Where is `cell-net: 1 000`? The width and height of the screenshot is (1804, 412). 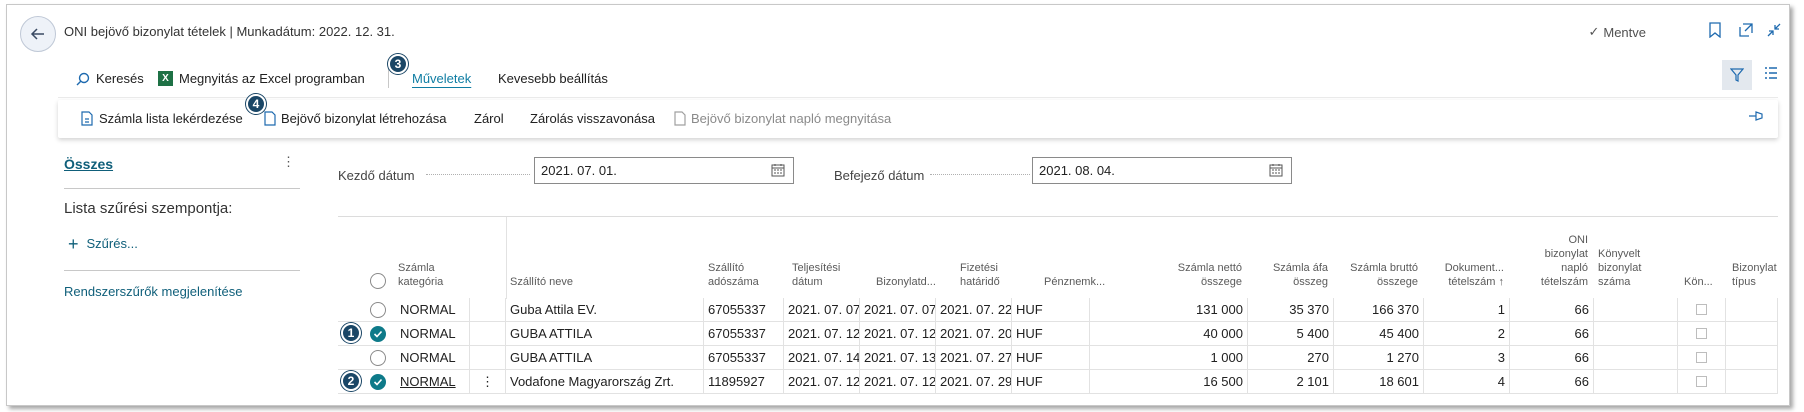 cell-net: 1 000 is located at coordinates (1169, 358).